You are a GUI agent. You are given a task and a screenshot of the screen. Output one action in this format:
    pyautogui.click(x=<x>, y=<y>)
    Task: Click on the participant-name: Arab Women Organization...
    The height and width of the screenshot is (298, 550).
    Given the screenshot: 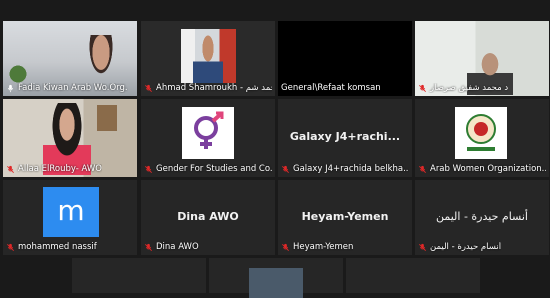 What is the action you would take?
    pyautogui.click(x=488, y=169)
    